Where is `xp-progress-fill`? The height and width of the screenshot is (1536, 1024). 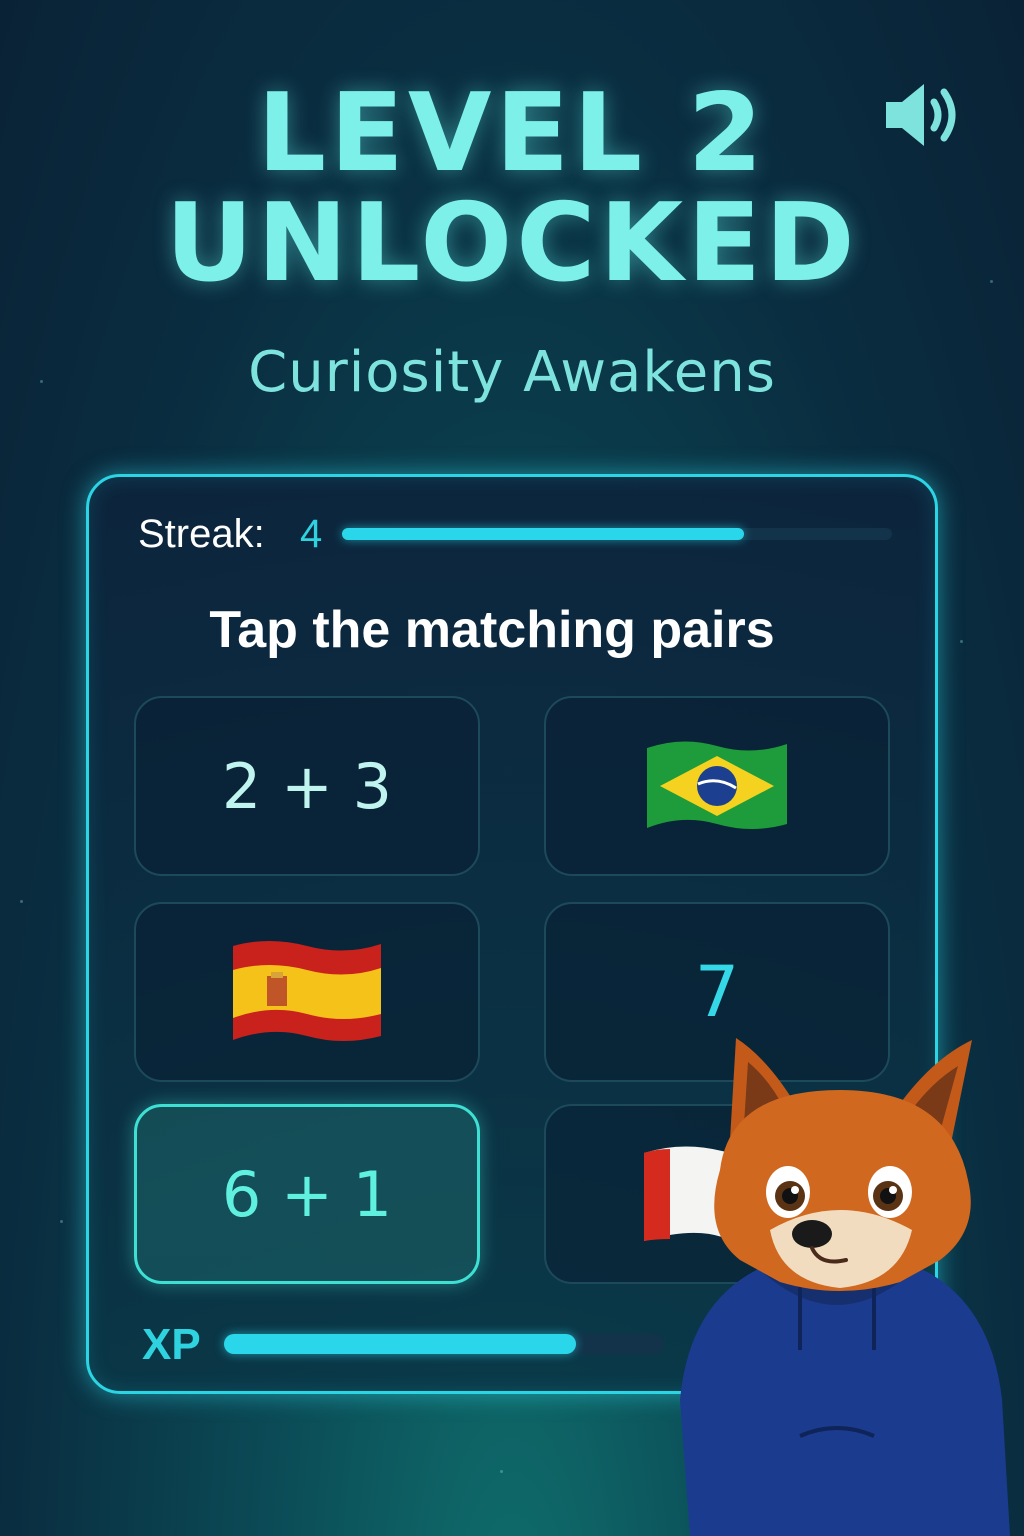 xp-progress-fill is located at coordinates (400, 1344).